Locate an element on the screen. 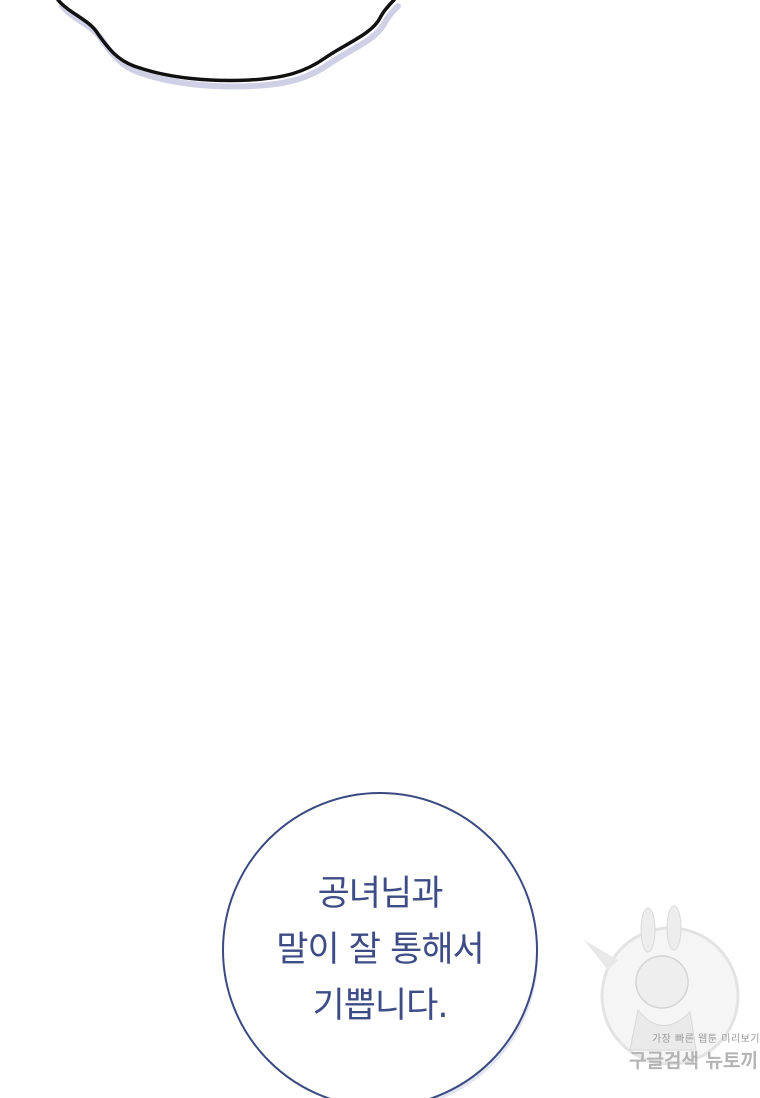 The height and width of the screenshot is (1098, 760). dialogue-line-2: 말이 잘 통해서 is located at coordinates (380, 950).